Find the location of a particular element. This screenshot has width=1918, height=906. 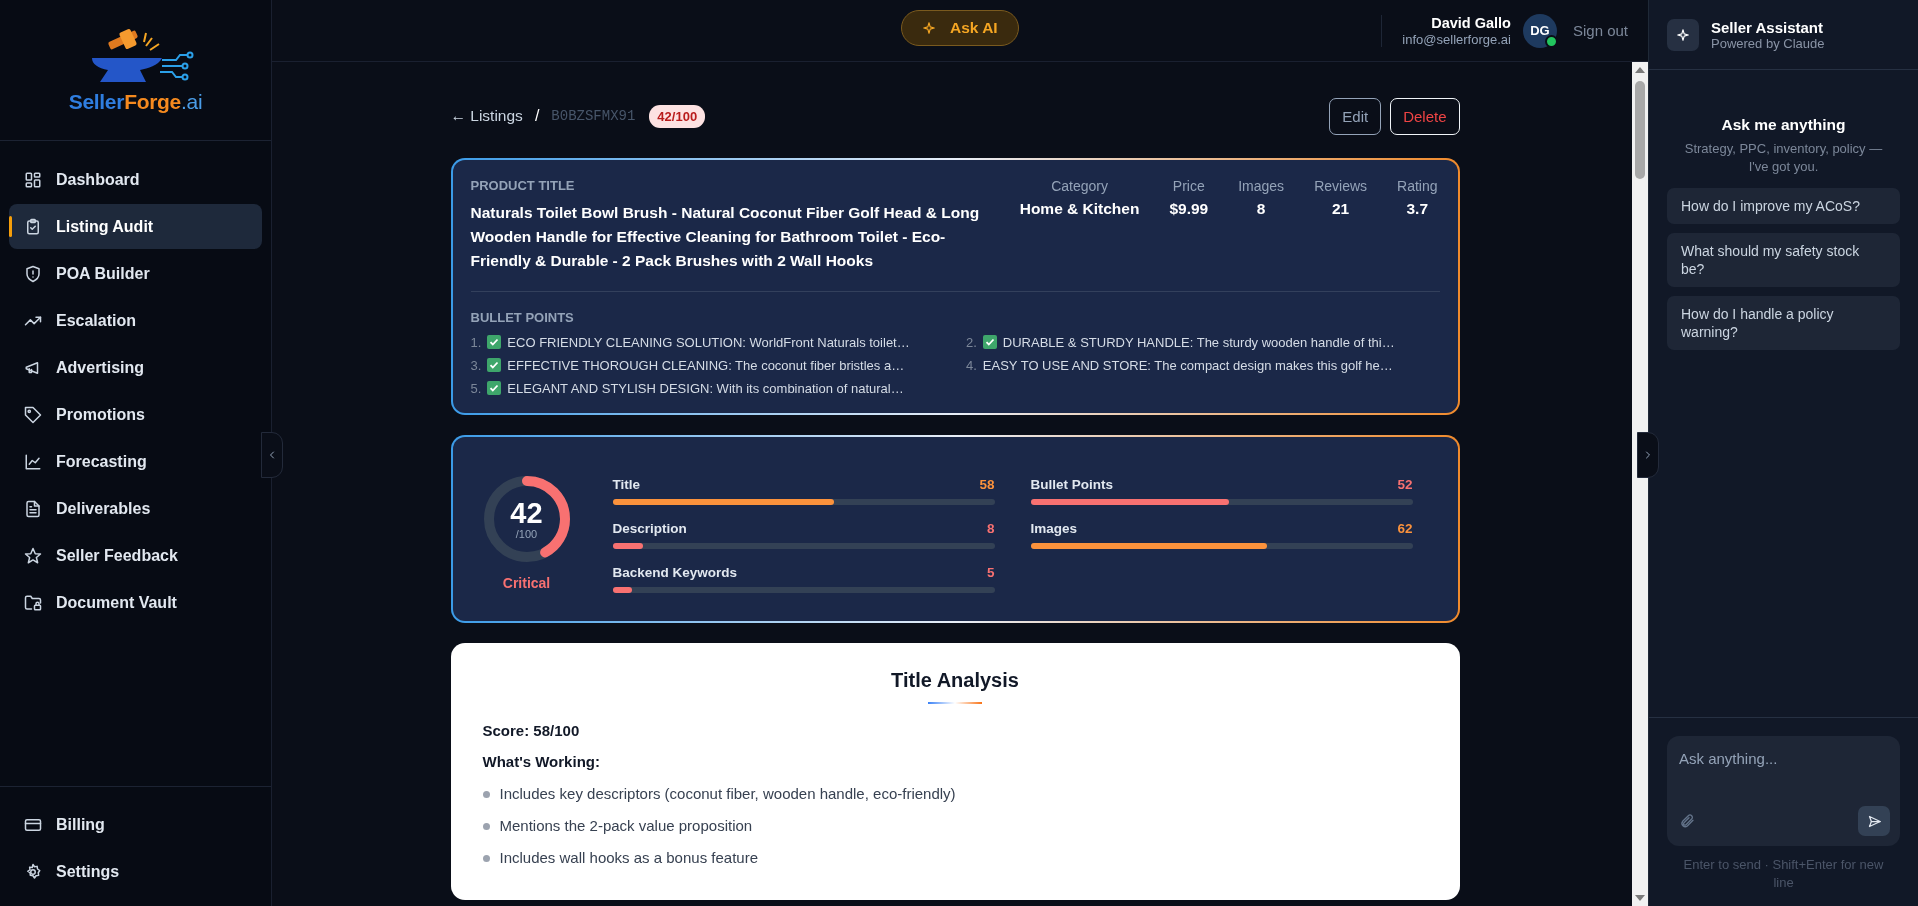

suggestion-chip: How do I improve my ACoS? is located at coordinates (1783, 206).